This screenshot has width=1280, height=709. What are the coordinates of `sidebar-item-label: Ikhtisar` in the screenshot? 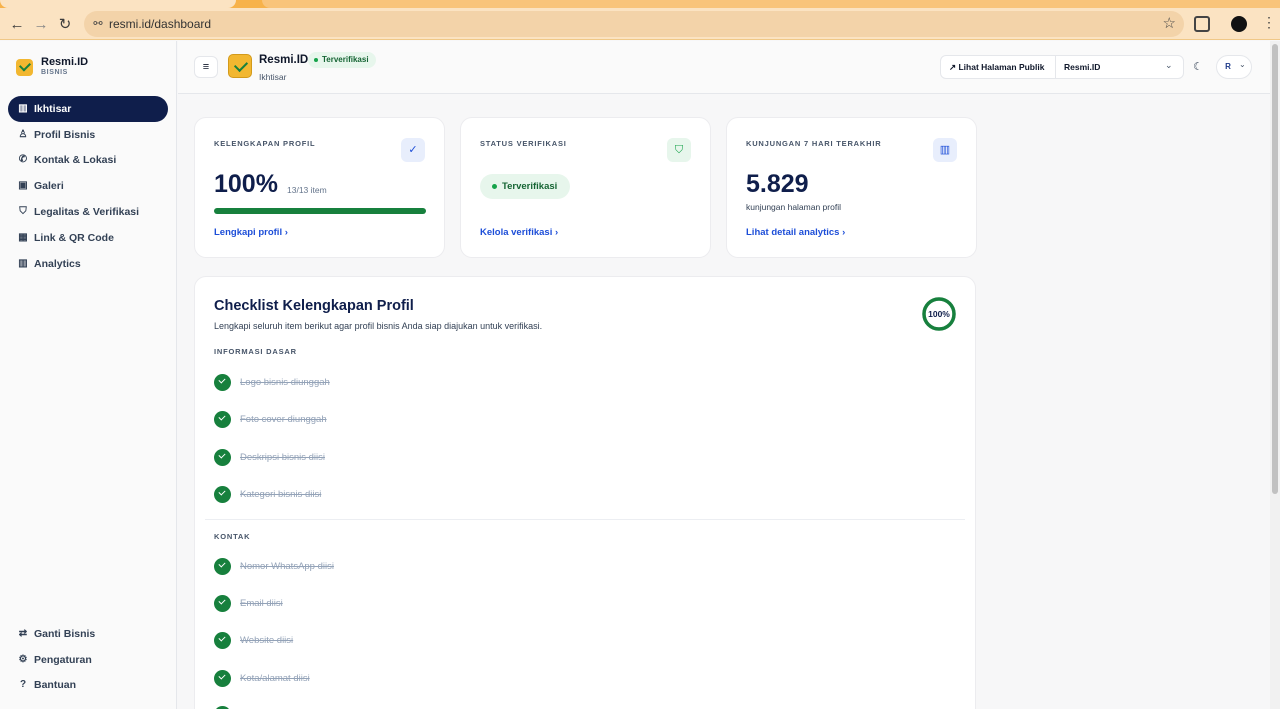 It's located at (53, 108).